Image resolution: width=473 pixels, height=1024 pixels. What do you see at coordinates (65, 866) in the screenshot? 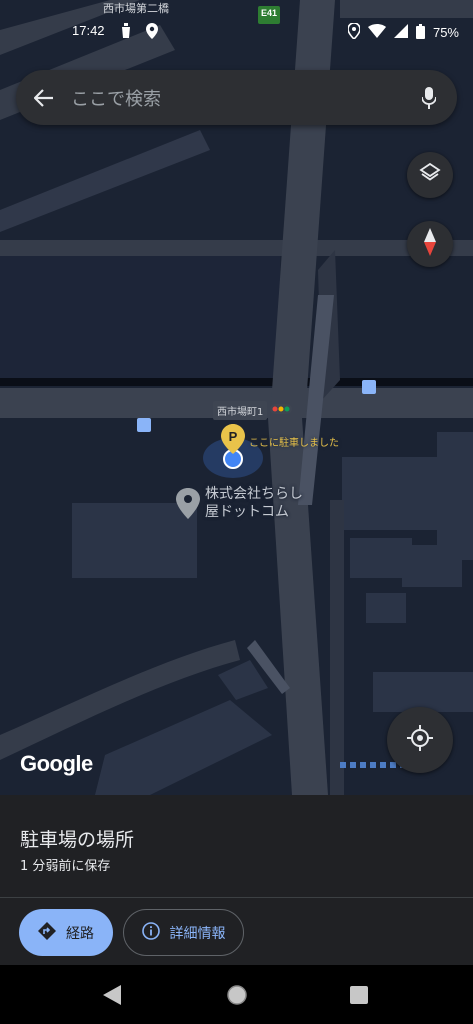
I see `sheet-subtitle: 1 分弱前に保存` at bounding box center [65, 866].